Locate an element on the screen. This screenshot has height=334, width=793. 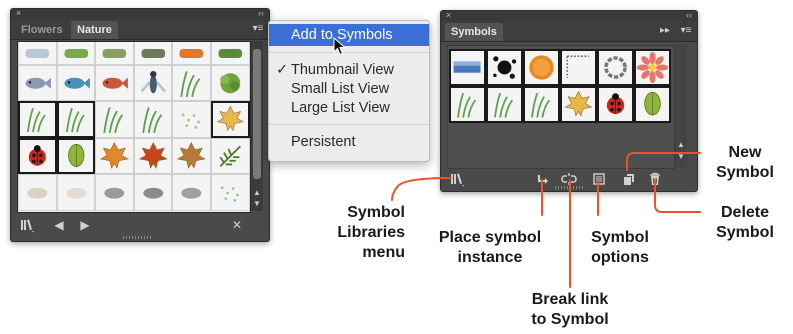
callout-place-instance: Place symbol instance is located at coordinates (490, 248).